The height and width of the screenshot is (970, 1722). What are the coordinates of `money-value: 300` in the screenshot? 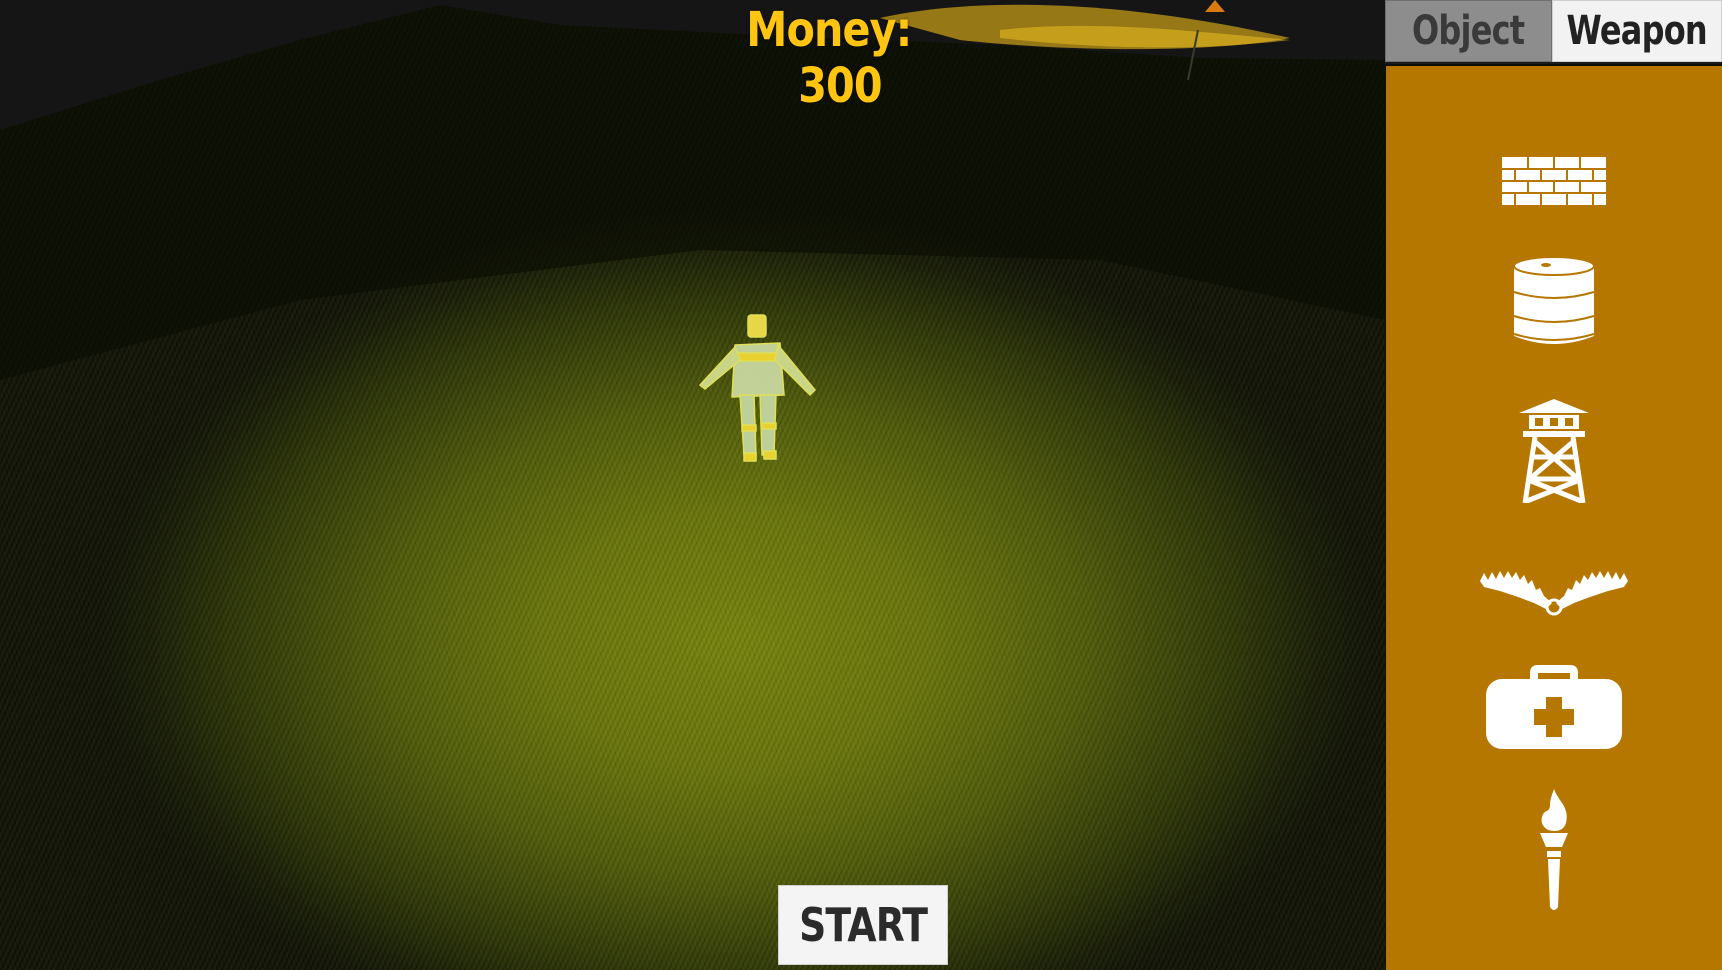 It's located at (840, 86).